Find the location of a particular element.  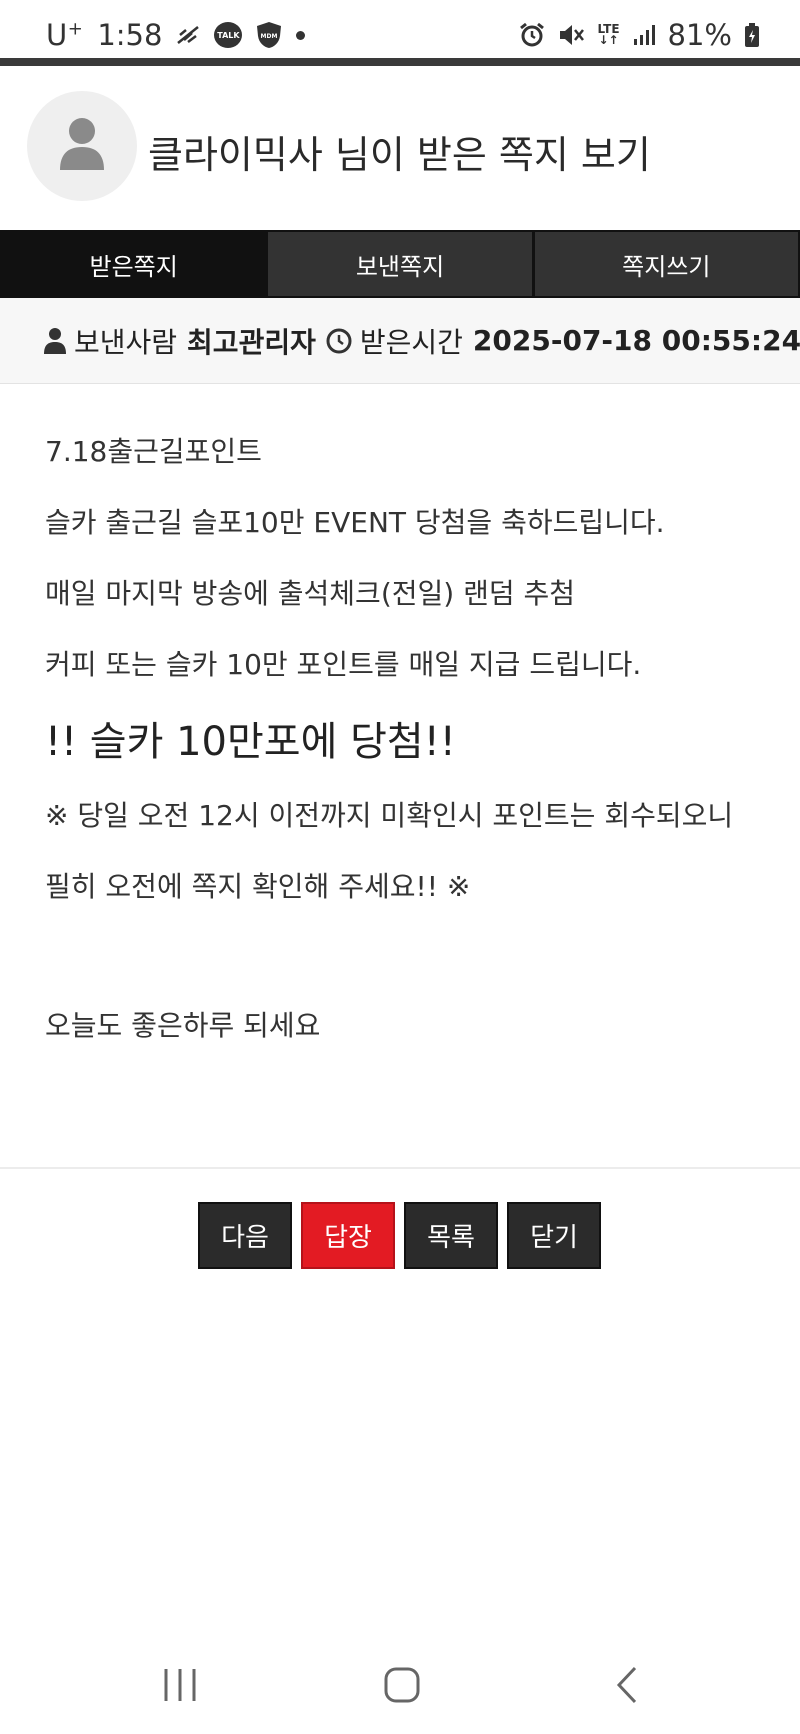

svg-text: MDM is located at coordinates (269, 36).